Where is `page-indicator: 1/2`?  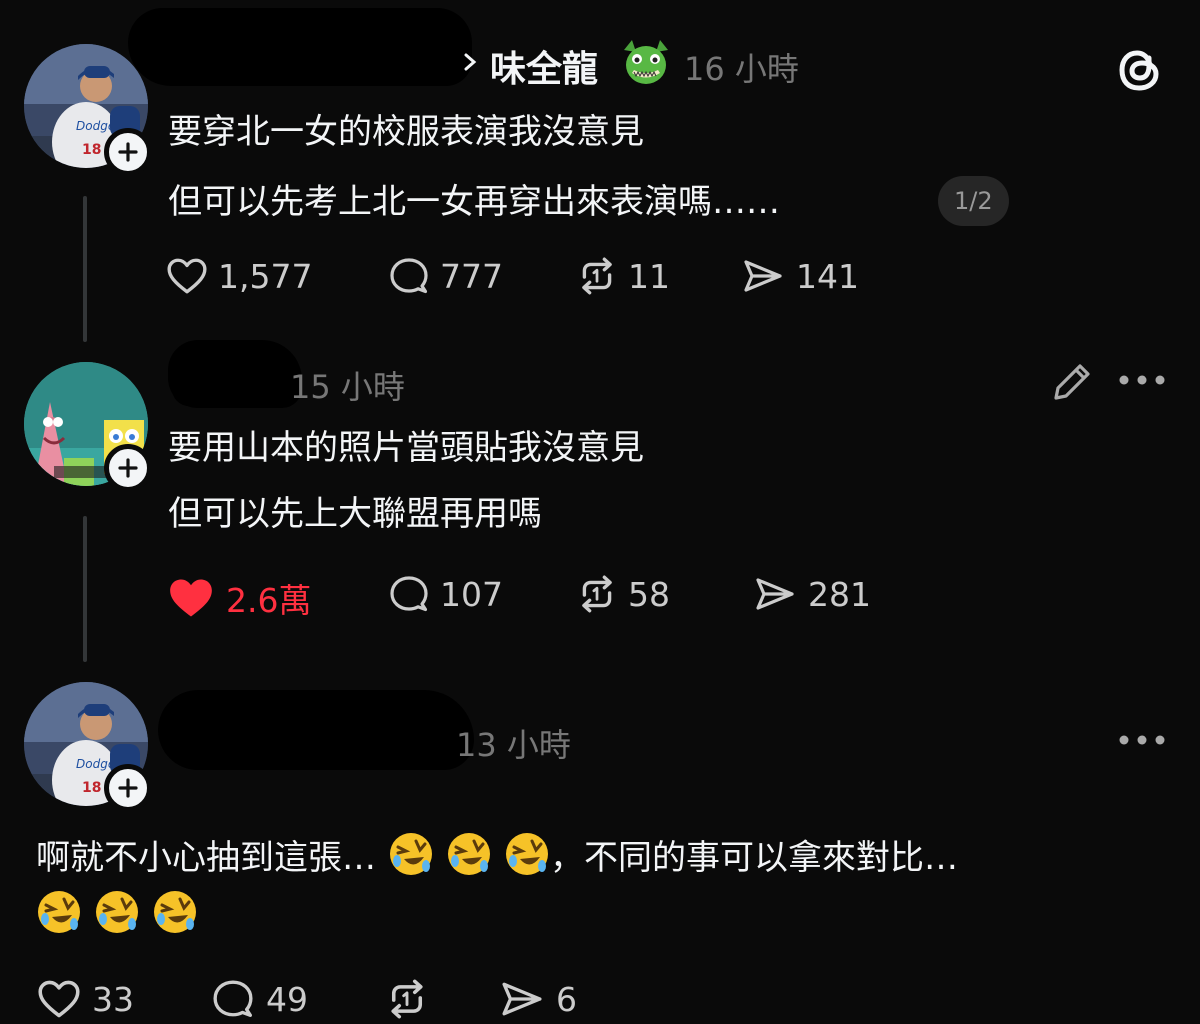 page-indicator: 1/2 is located at coordinates (973, 201).